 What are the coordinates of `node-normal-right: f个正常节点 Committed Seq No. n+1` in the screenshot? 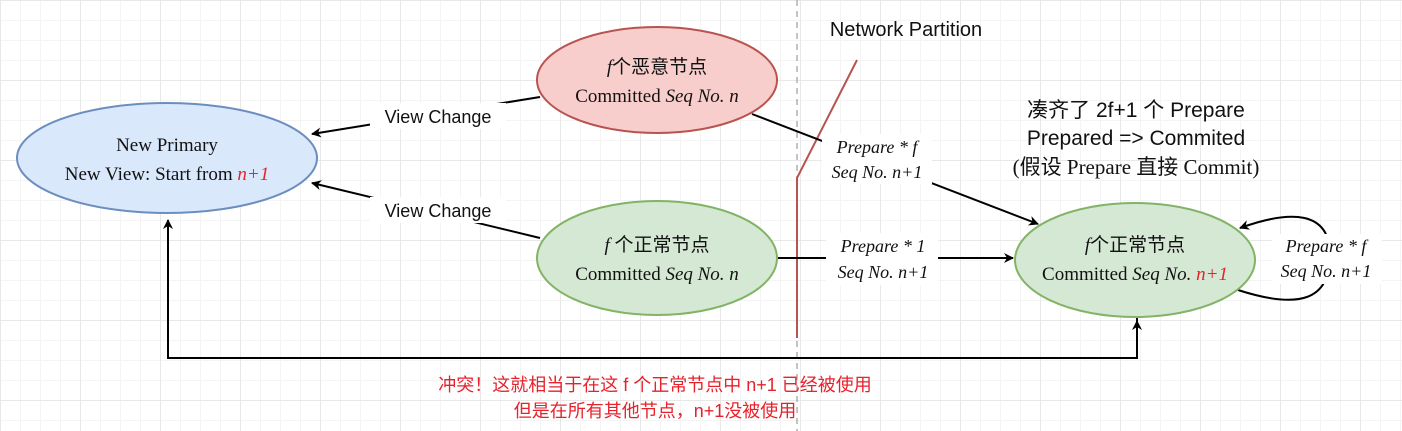 It's located at (1135, 260).